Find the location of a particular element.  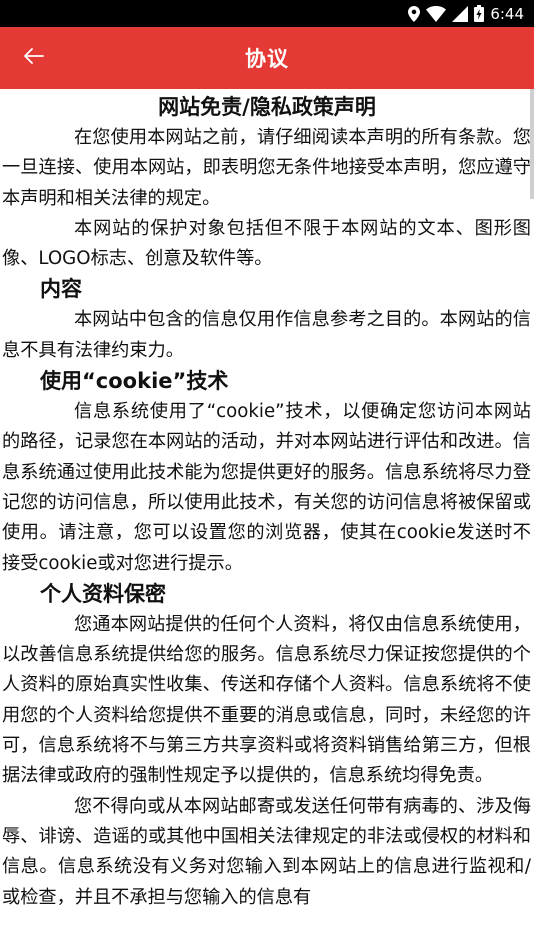

location-icon is located at coordinates (414, 13).